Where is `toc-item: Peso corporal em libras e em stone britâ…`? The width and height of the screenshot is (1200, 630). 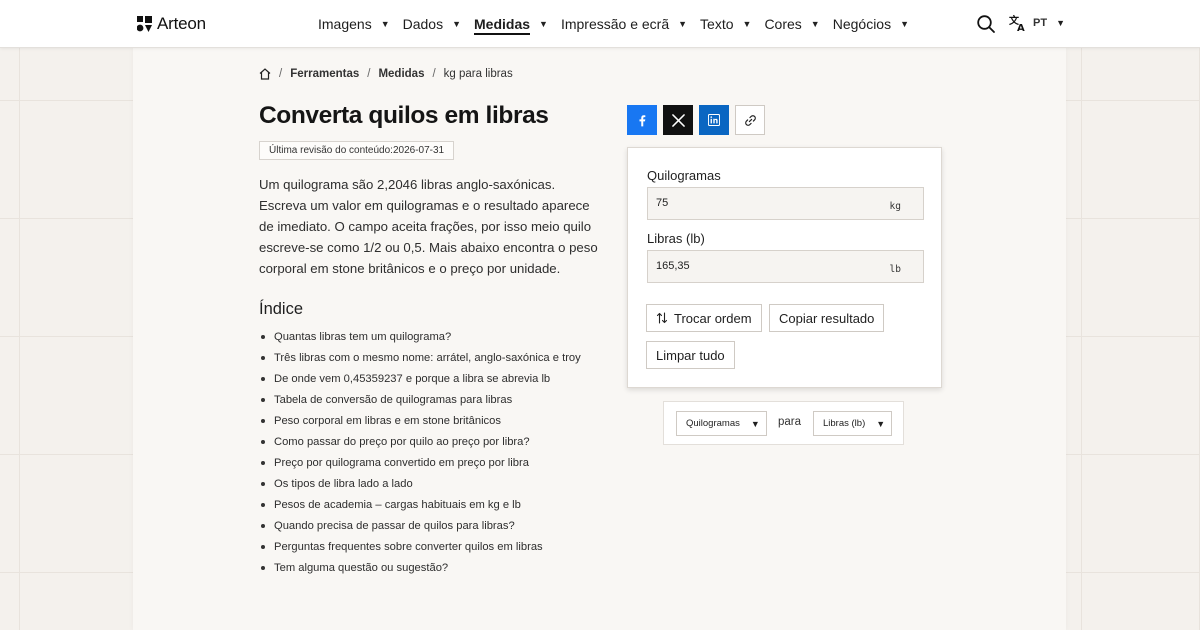 toc-item: Peso corporal em libras e em stone britâ… is located at coordinates (420, 421).